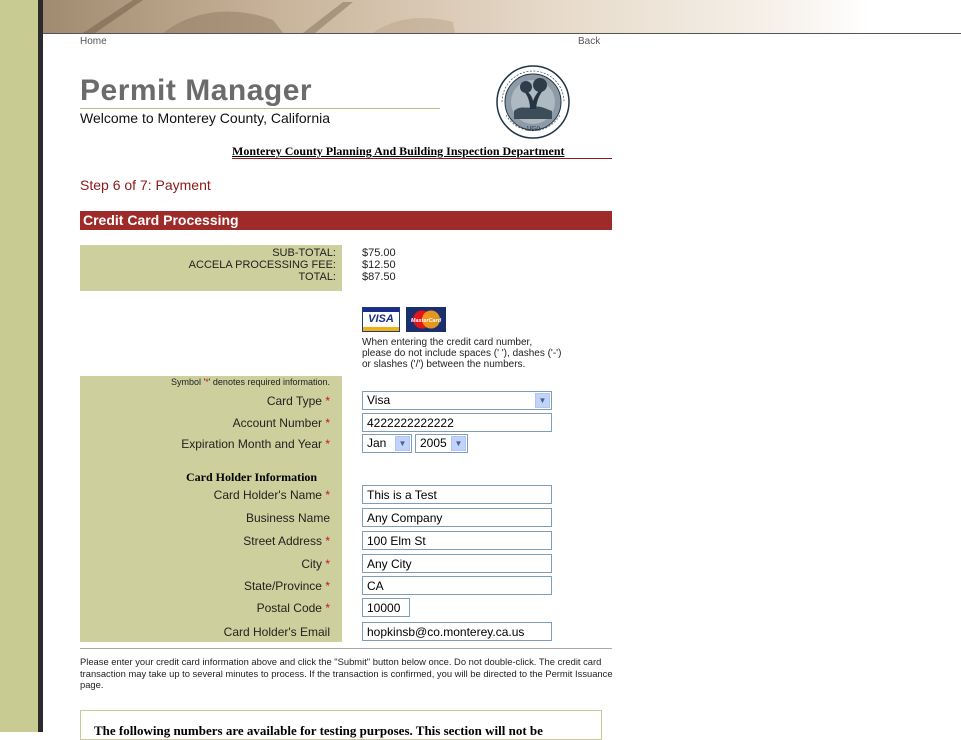 This screenshot has width=961, height=740. What do you see at coordinates (502, 33) in the screenshot?
I see `banner-rule` at bounding box center [502, 33].